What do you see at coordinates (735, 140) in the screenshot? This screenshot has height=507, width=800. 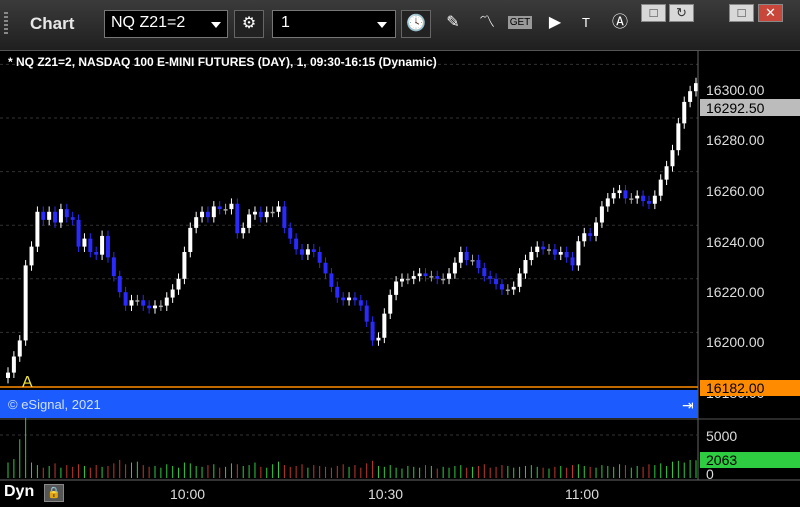 I see `price-label: 16280.00` at bounding box center [735, 140].